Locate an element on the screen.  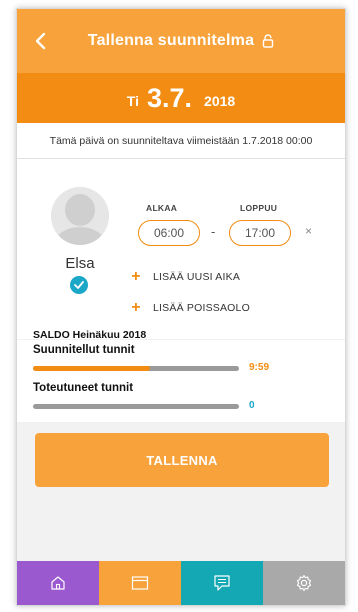
weekday: Ti is located at coordinates (132, 101).